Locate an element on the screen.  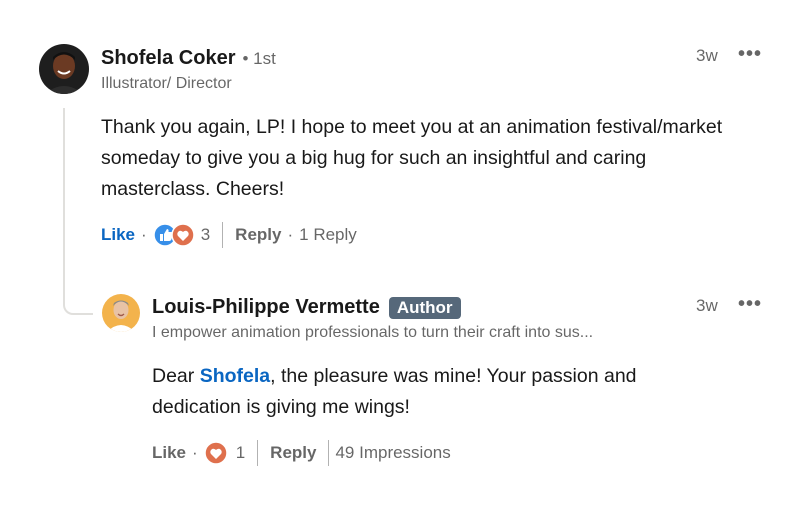
comment-actions: Like · 3 Reply · 1 Reply is located at coordinates (229, 235).